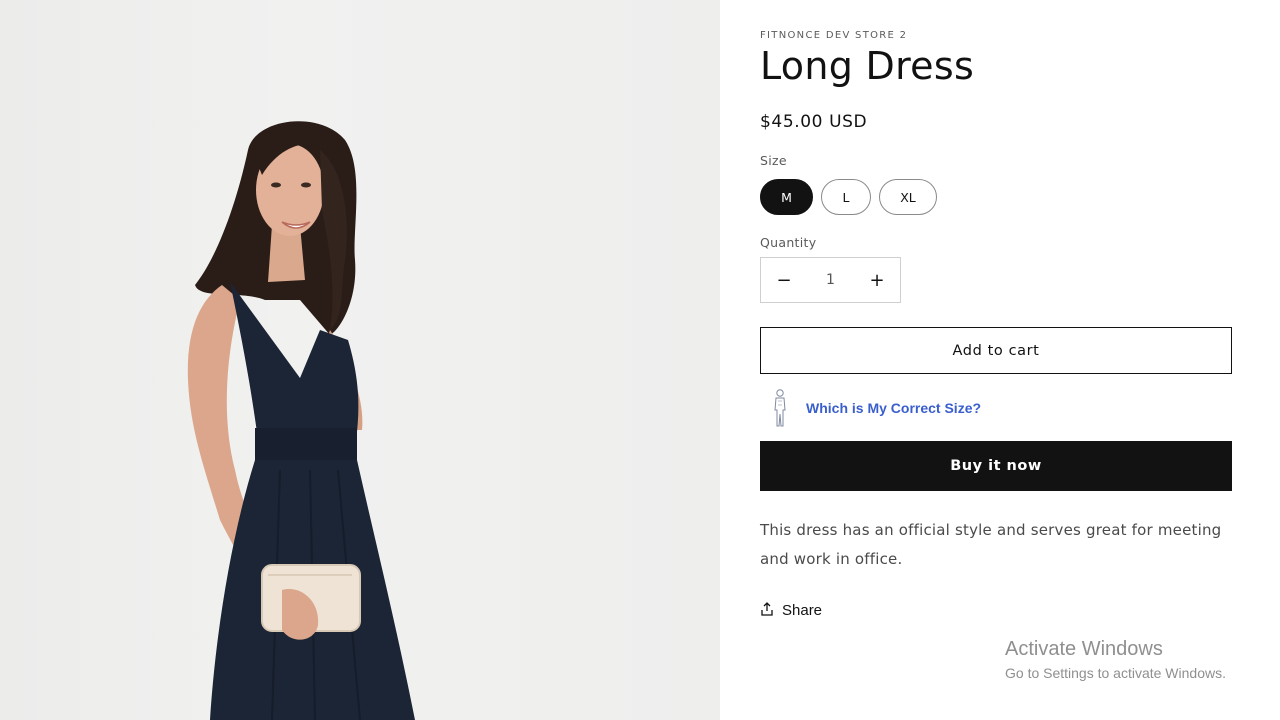 The height and width of the screenshot is (720, 1280). I want to click on vendor-name: FITNONCE DEV STORE 2, so click(834, 35).